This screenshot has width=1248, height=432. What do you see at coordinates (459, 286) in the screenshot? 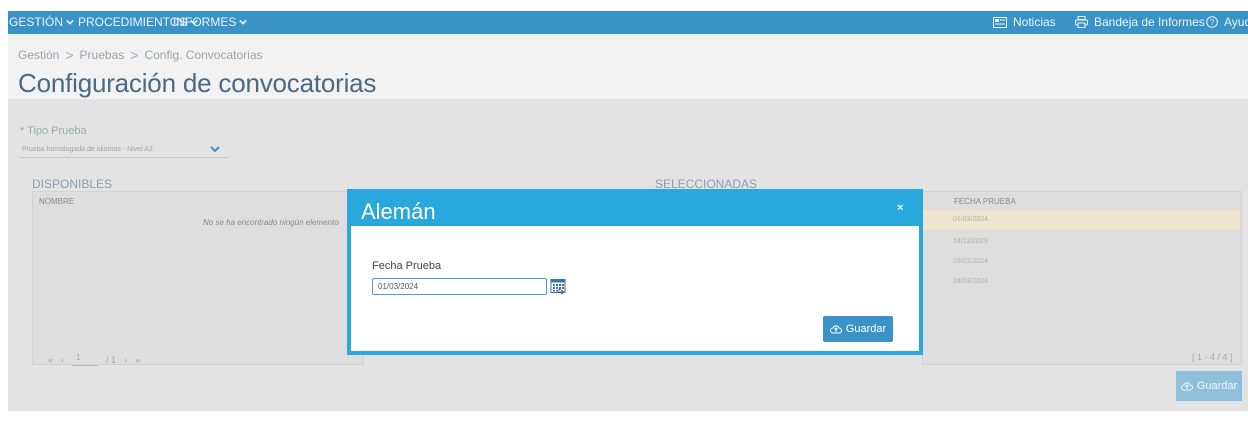
I see `fecha-prueba-input: 01/03/2024` at bounding box center [459, 286].